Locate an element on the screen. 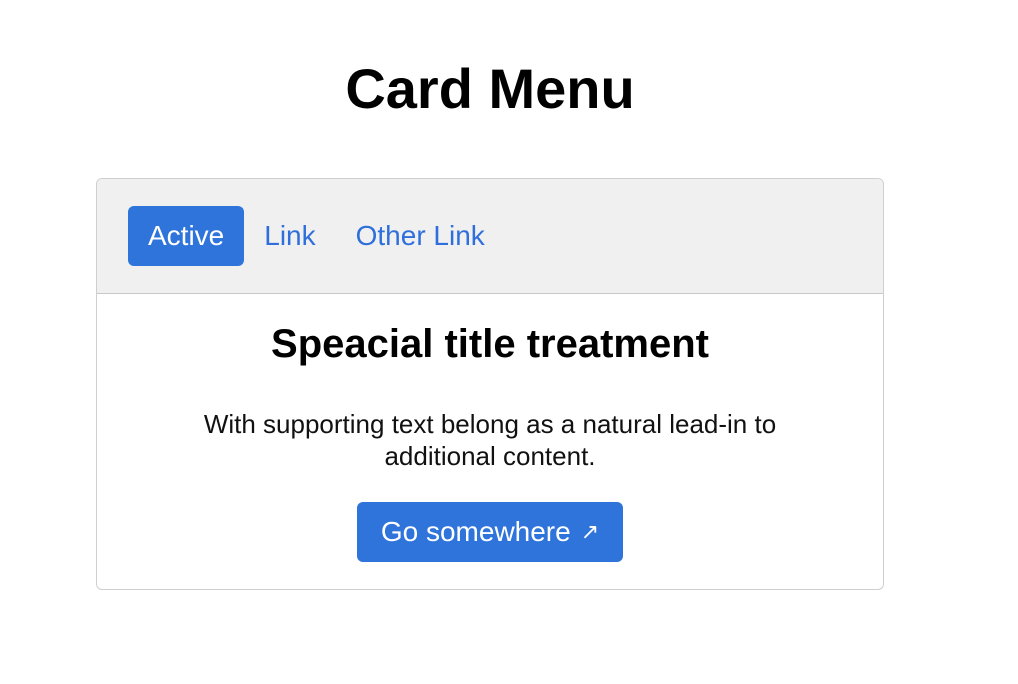 The width and height of the screenshot is (1018, 684). card-nav: Active Link Other Link is located at coordinates (316, 236).